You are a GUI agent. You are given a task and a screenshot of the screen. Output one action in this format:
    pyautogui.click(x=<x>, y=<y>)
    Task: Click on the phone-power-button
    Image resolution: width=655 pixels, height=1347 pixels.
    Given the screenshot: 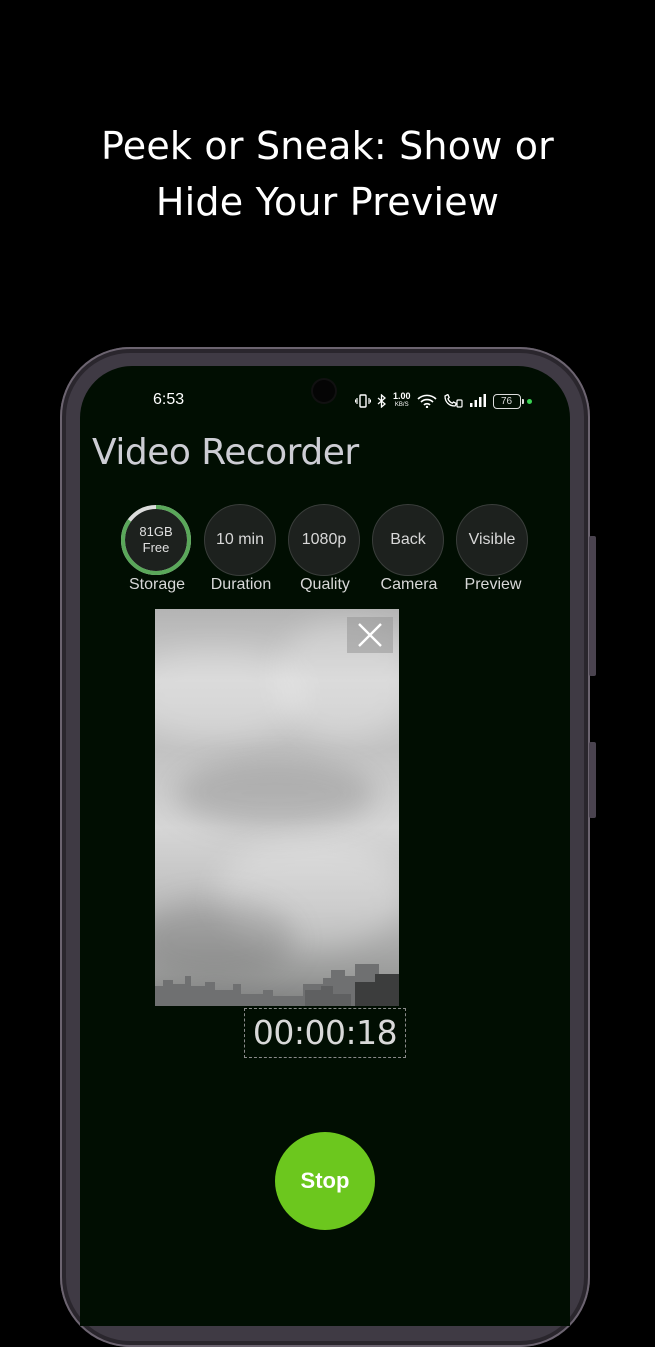 What is the action you would take?
    pyautogui.click(x=592, y=606)
    